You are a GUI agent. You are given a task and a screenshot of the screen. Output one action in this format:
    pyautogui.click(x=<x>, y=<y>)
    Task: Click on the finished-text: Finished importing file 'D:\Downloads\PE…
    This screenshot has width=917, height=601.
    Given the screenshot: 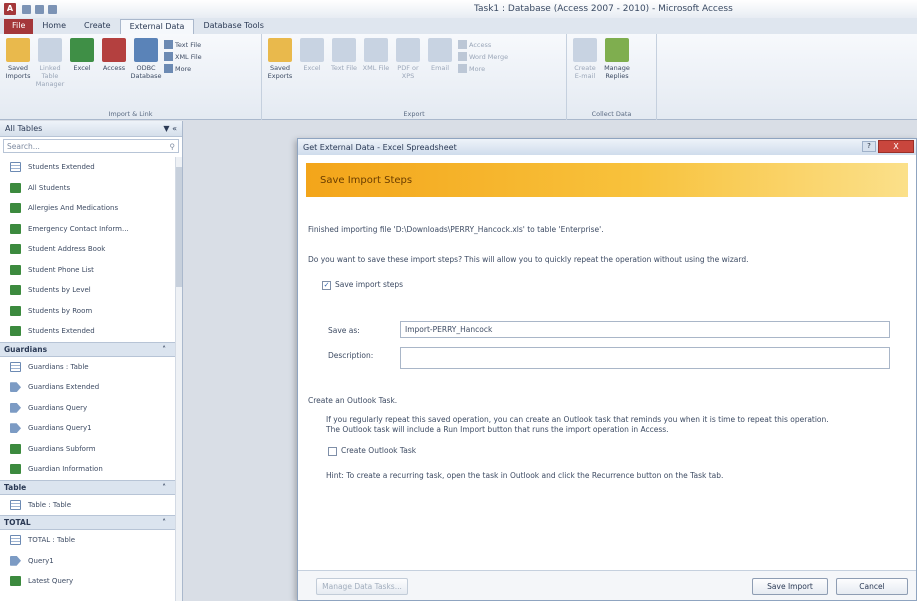 What is the action you would take?
    pyautogui.click(x=456, y=229)
    